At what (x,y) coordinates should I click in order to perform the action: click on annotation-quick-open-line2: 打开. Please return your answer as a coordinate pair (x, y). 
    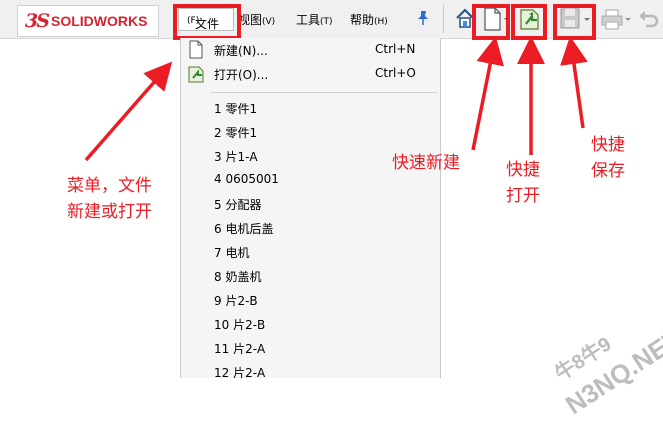
    Looking at the image, I should click on (523, 196).